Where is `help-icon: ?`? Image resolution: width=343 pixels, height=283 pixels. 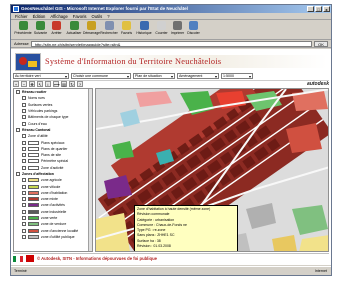 help-icon: ? is located at coordinates (80, 84).